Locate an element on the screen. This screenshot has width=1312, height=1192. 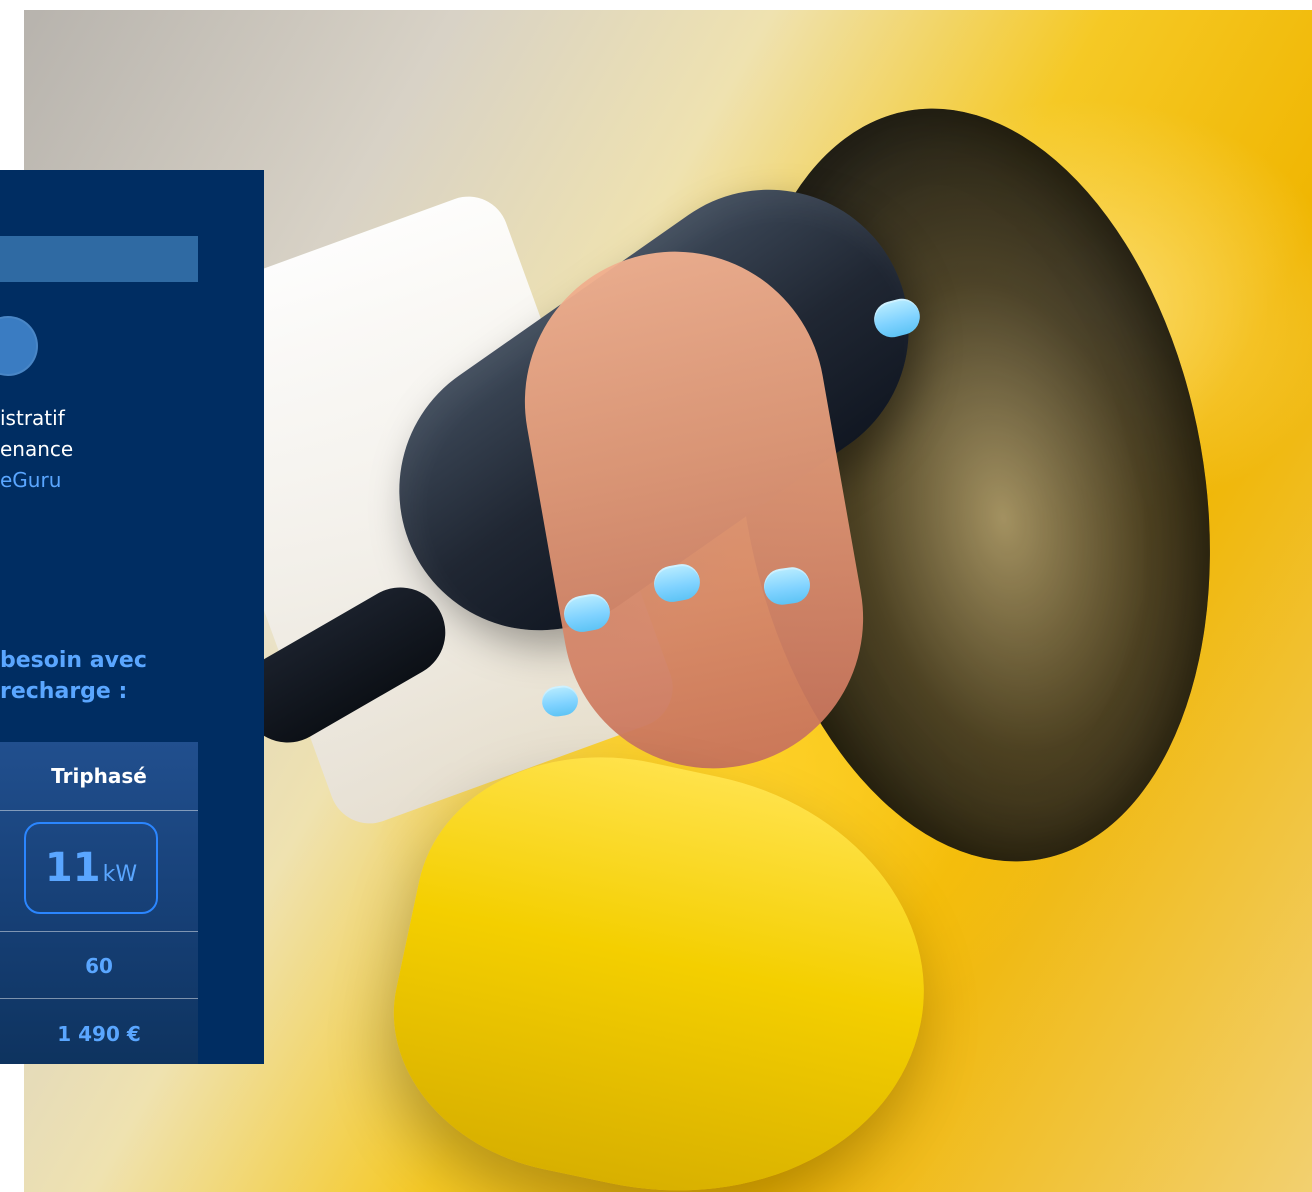
table-header-triphase: Triphasé is located at coordinates (99, 776).